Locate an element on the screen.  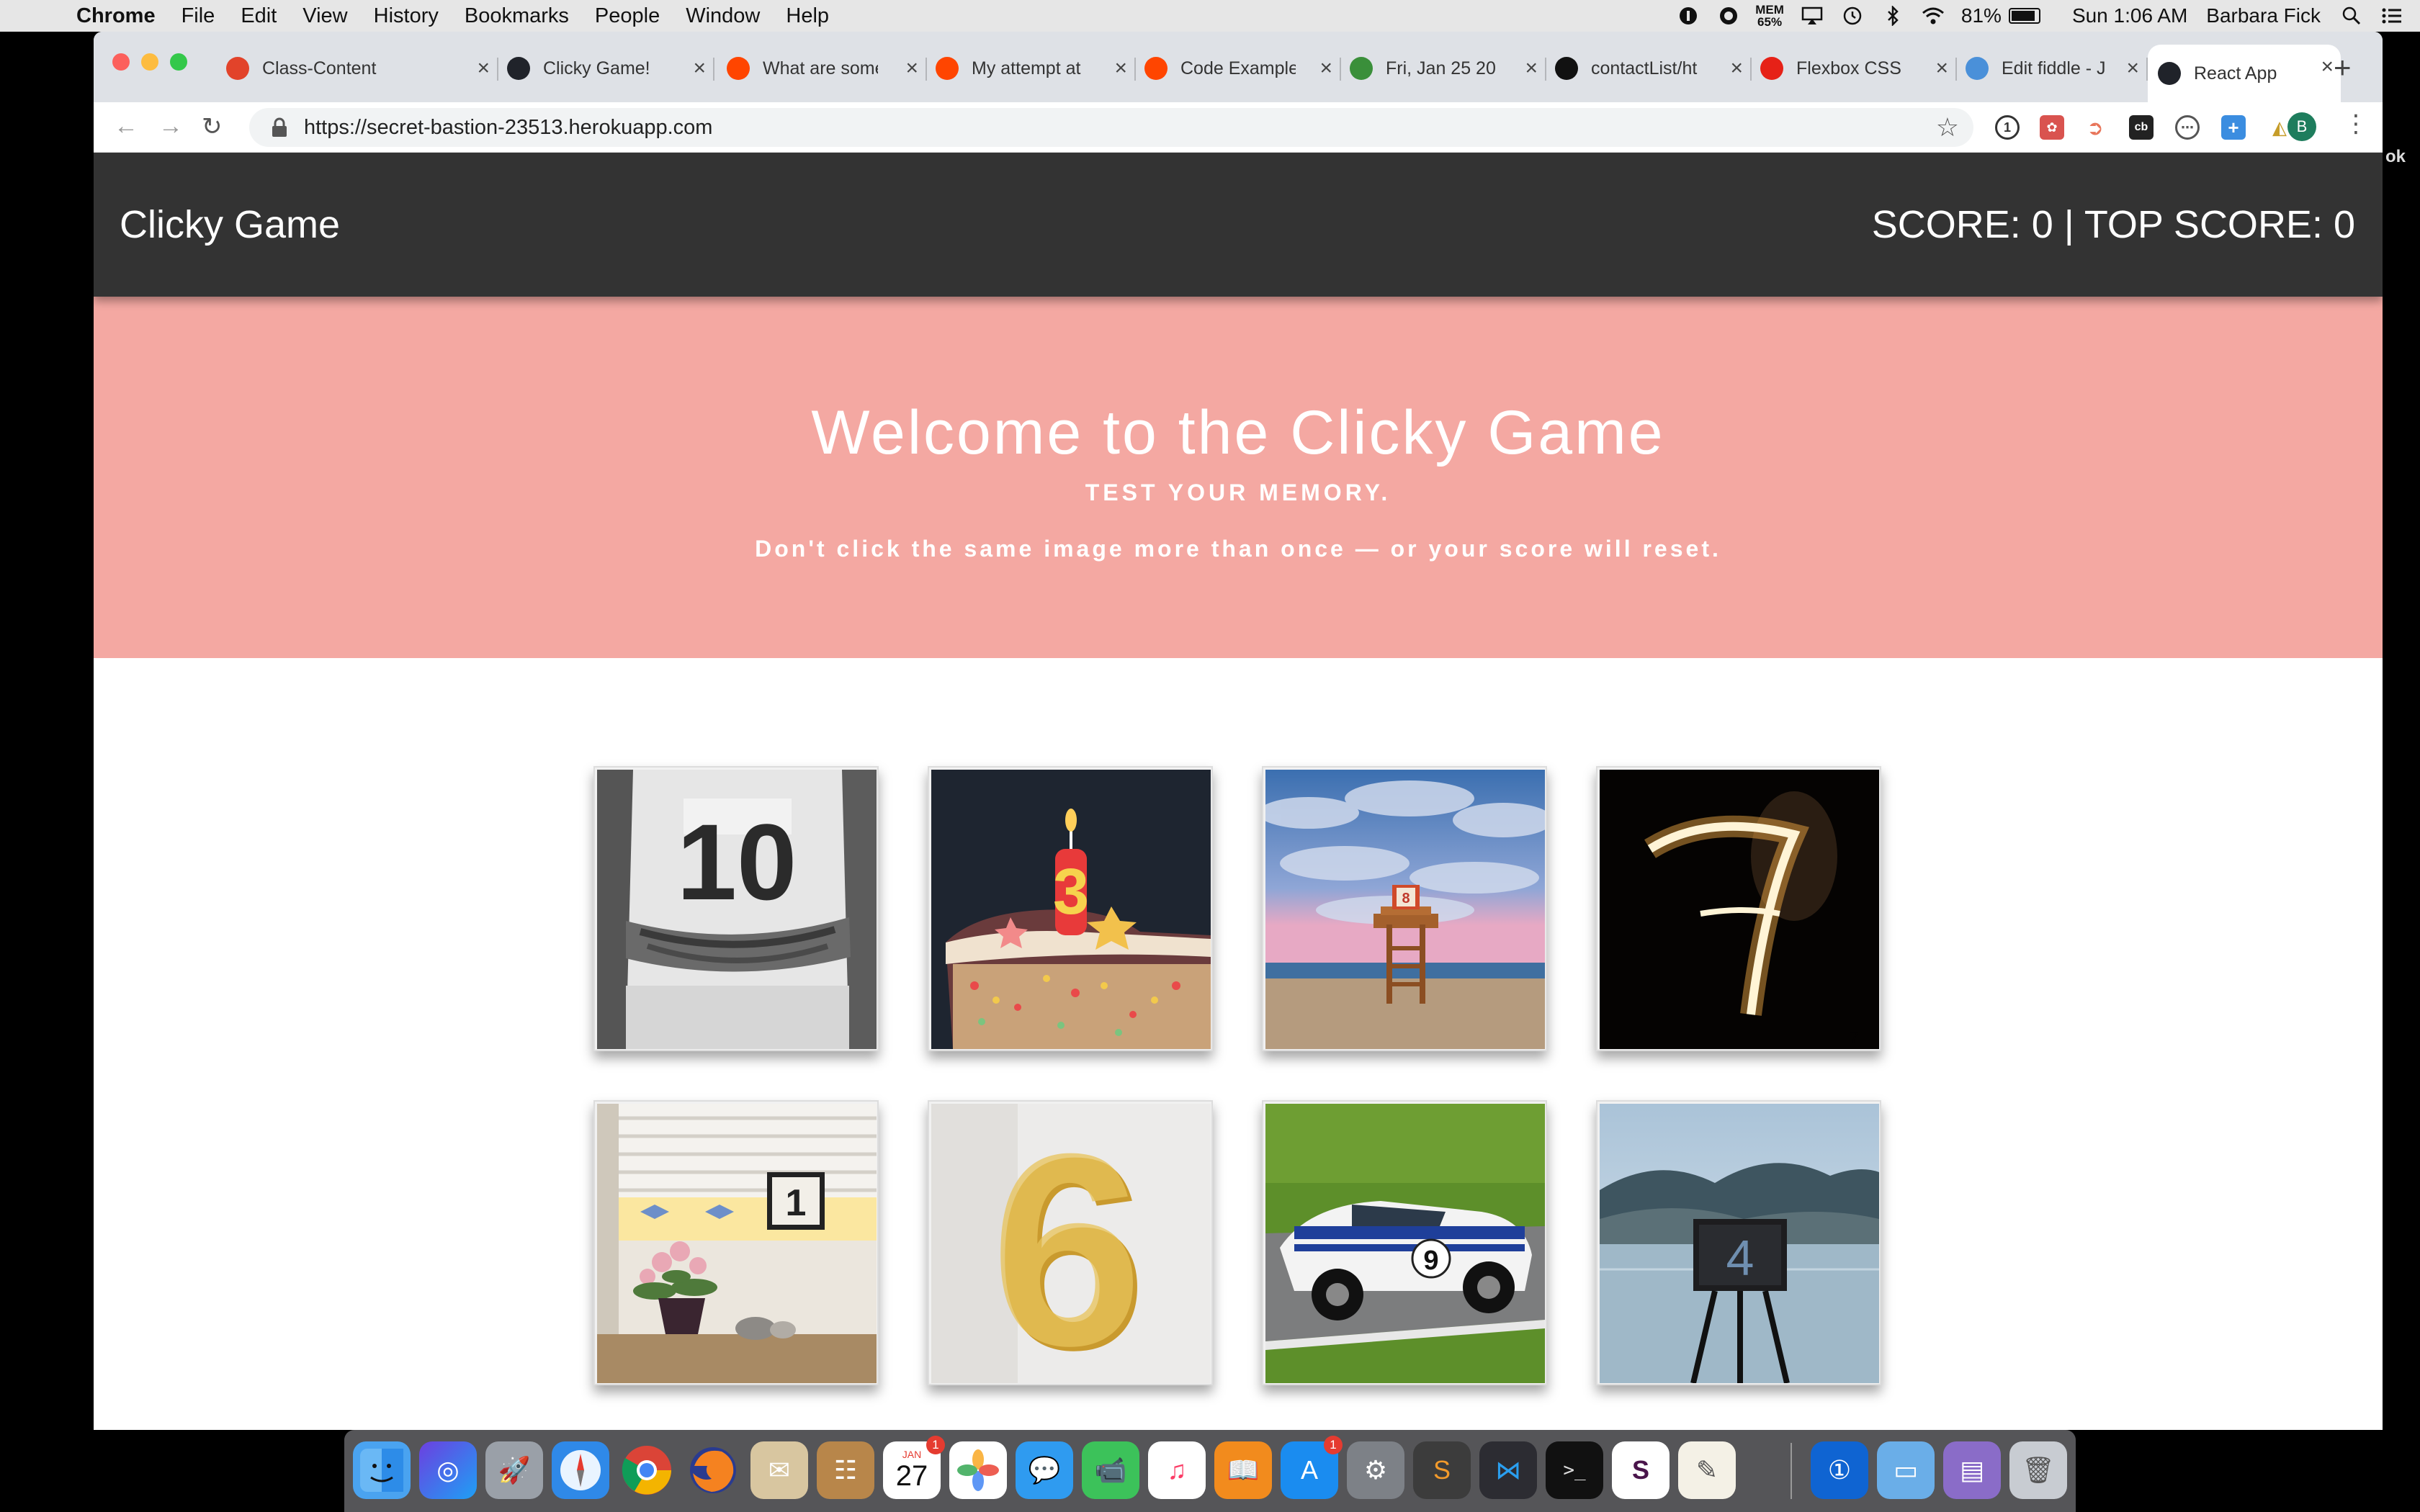
spotlight-search-icon is located at coordinates (2351, 16).